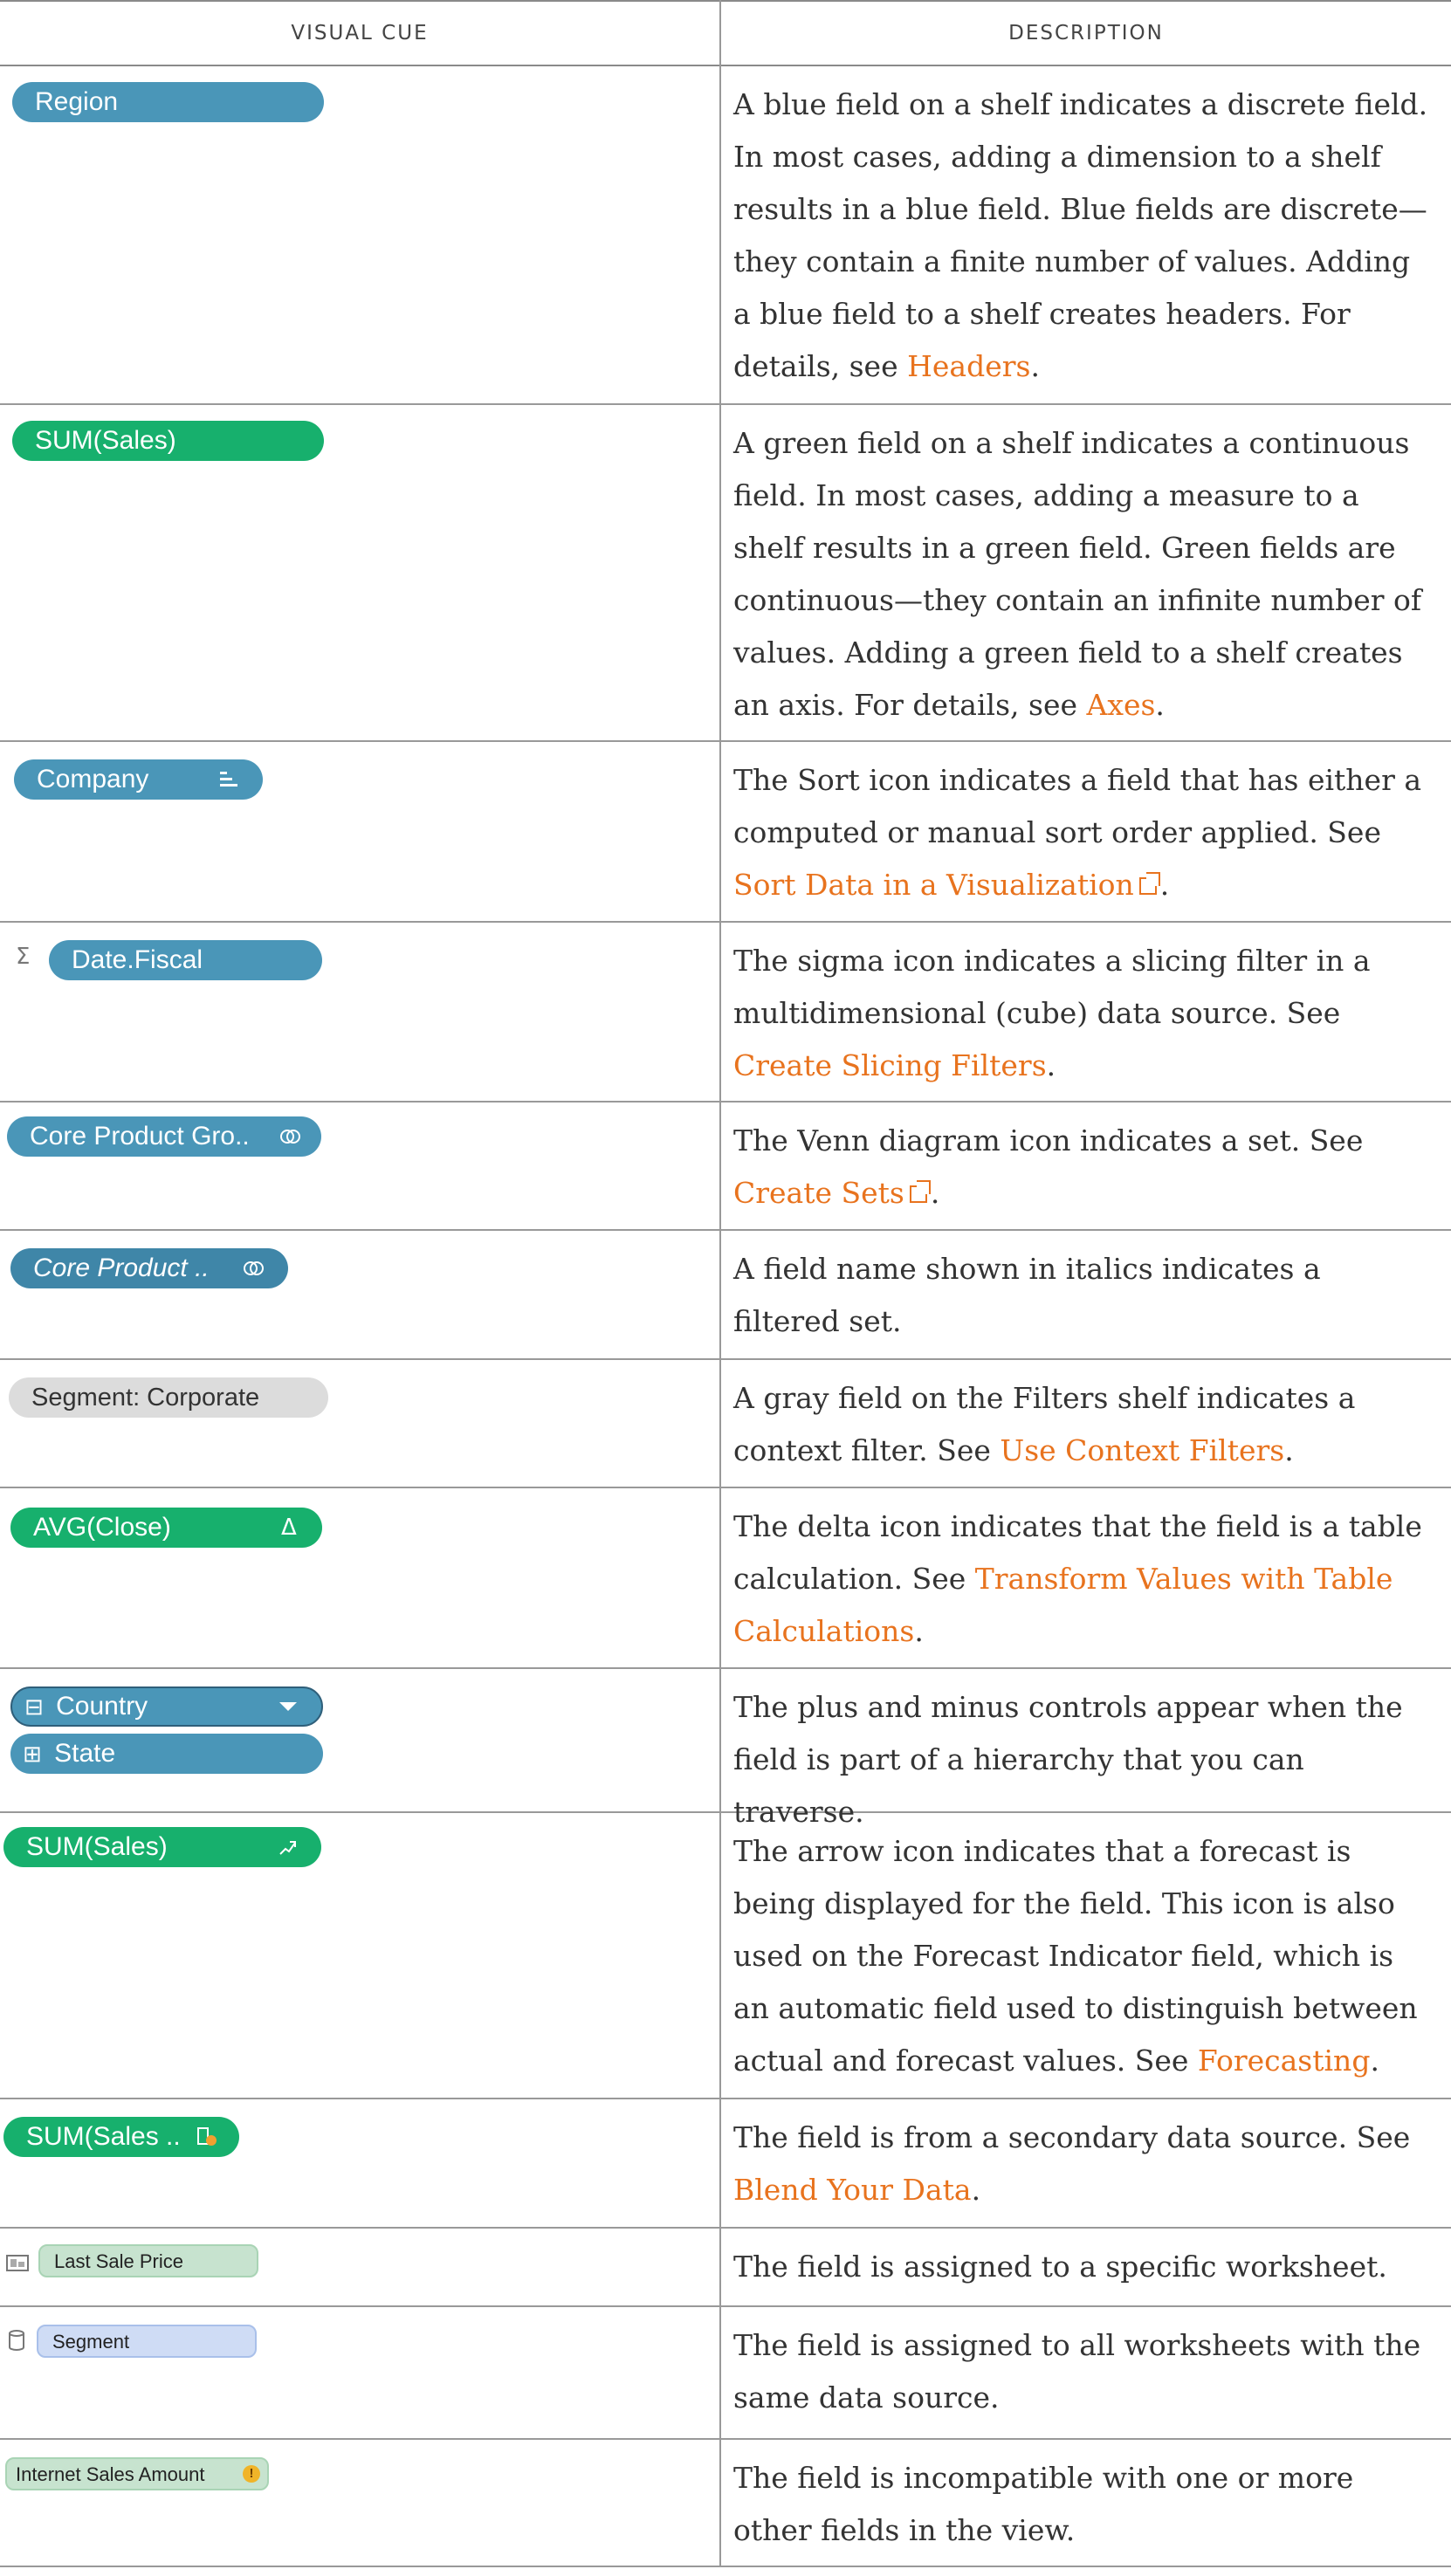 The height and width of the screenshot is (2576, 1451). What do you see at coordinates (140, 1136) in the screenshot?
I see `core-product-set-label: Core Product Gro..` at bounding box center [140, 1136].